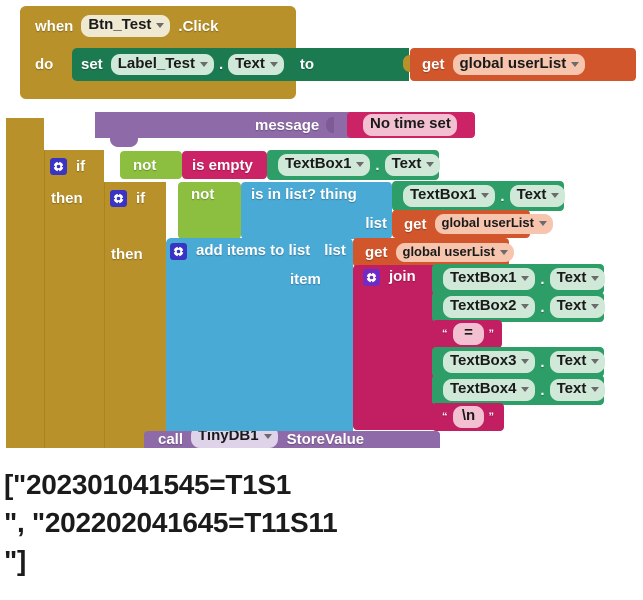  Describe the element at coordinates (335, 250) in the screenshot. I see `add-items-list-label: list` at that location.